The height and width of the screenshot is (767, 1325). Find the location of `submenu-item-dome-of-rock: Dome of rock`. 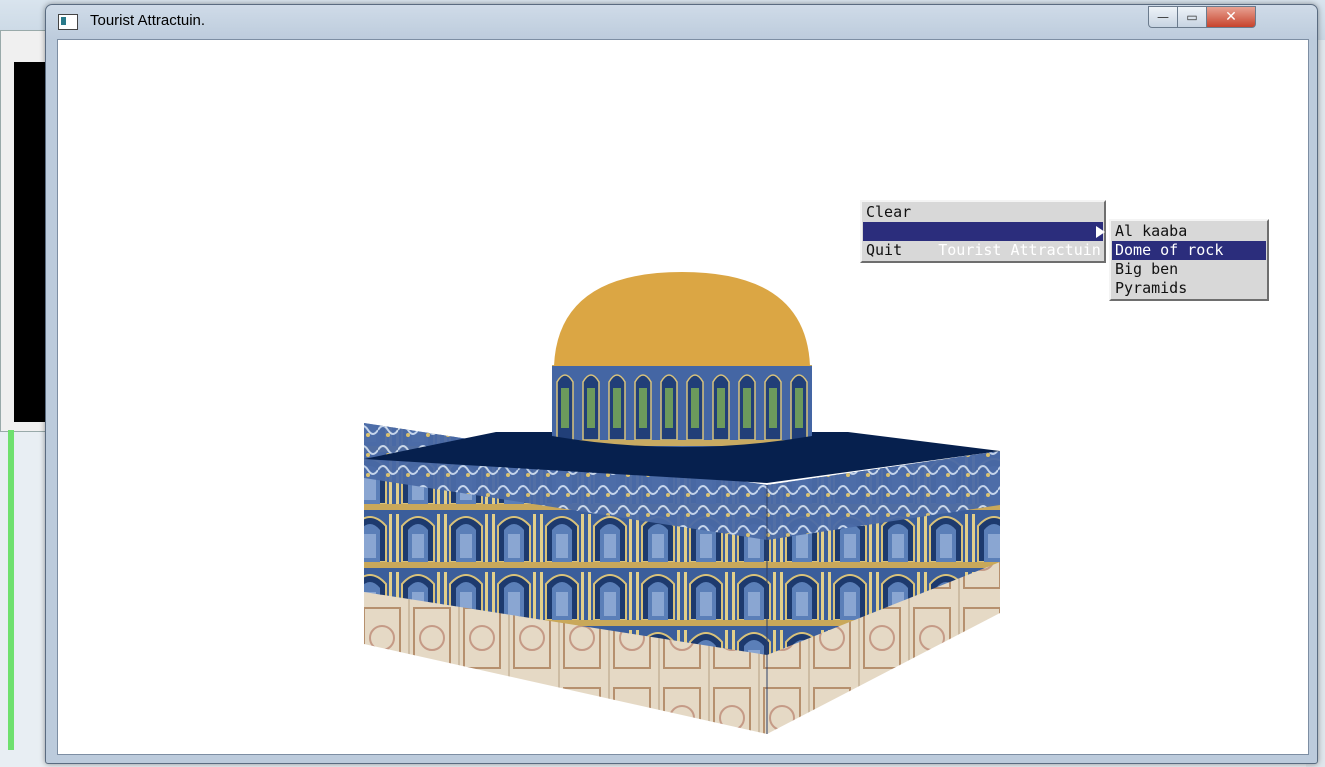

submenu-item-dome-of-rock: Dome of rock is located at coordinates (1189, 250).